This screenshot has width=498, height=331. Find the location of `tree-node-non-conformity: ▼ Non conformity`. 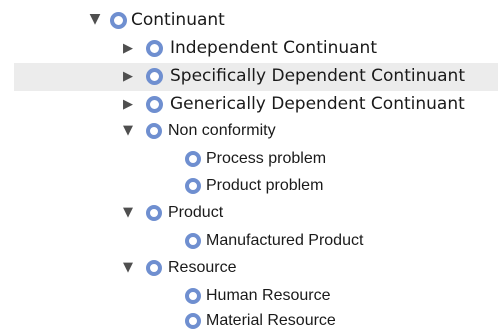

tree-node-non-conformity: ▼ Non conformity is located at coordinates (249, 132).